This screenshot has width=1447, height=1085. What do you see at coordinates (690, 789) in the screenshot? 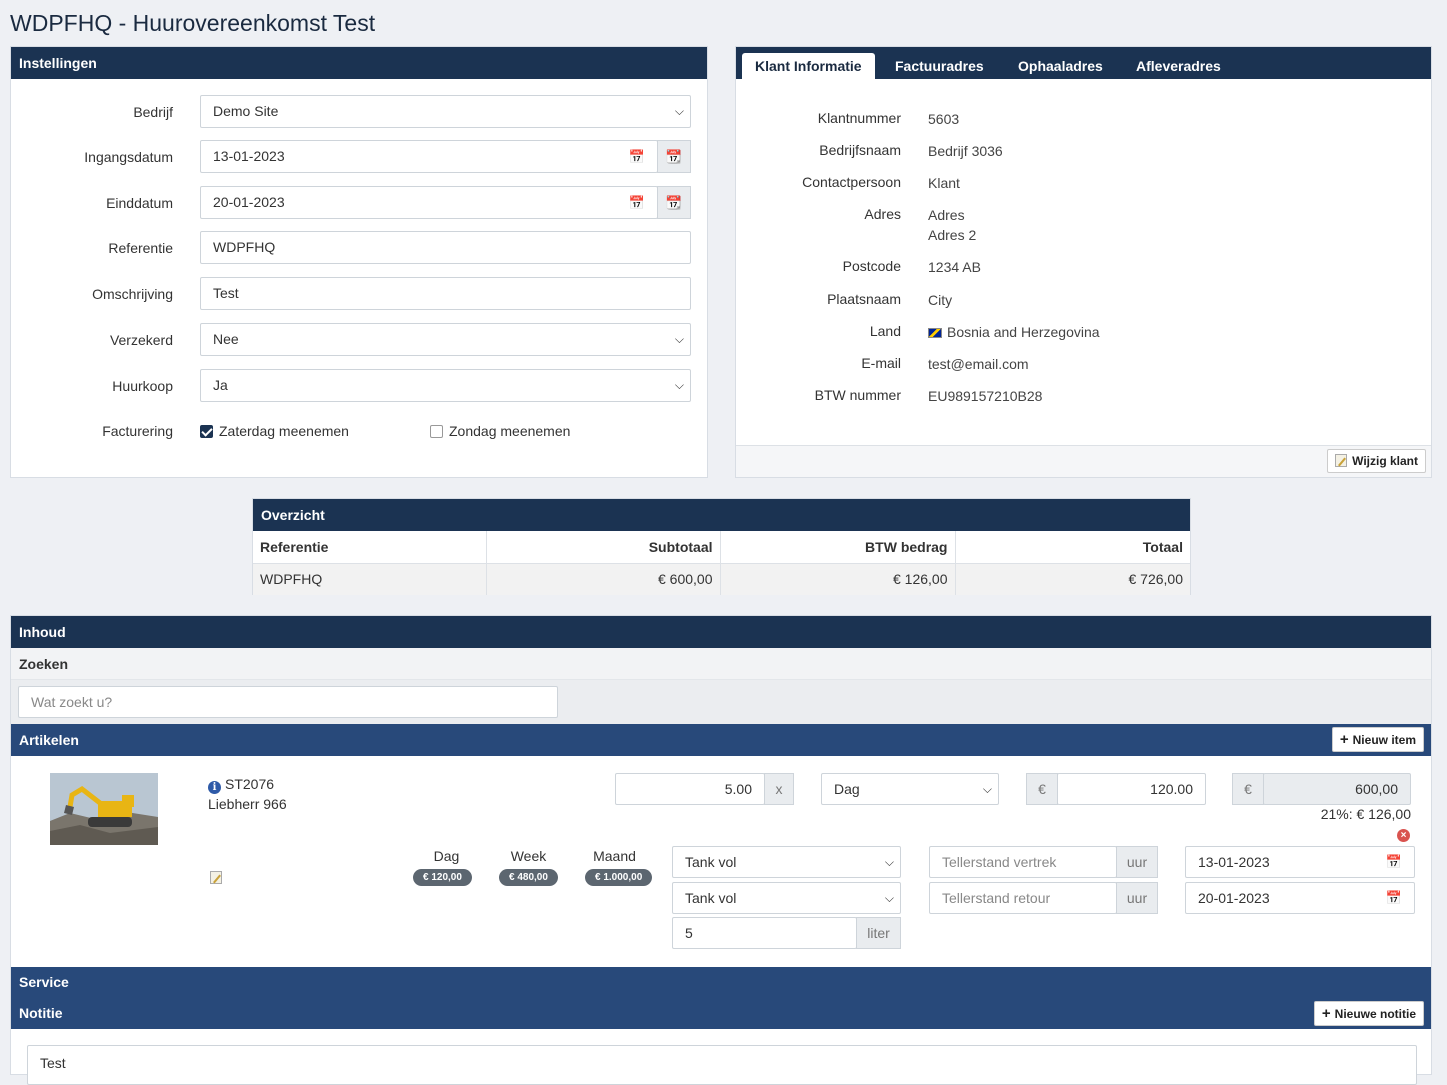
I see `quantity-input: 5.00` at bounding box center [690, 789].